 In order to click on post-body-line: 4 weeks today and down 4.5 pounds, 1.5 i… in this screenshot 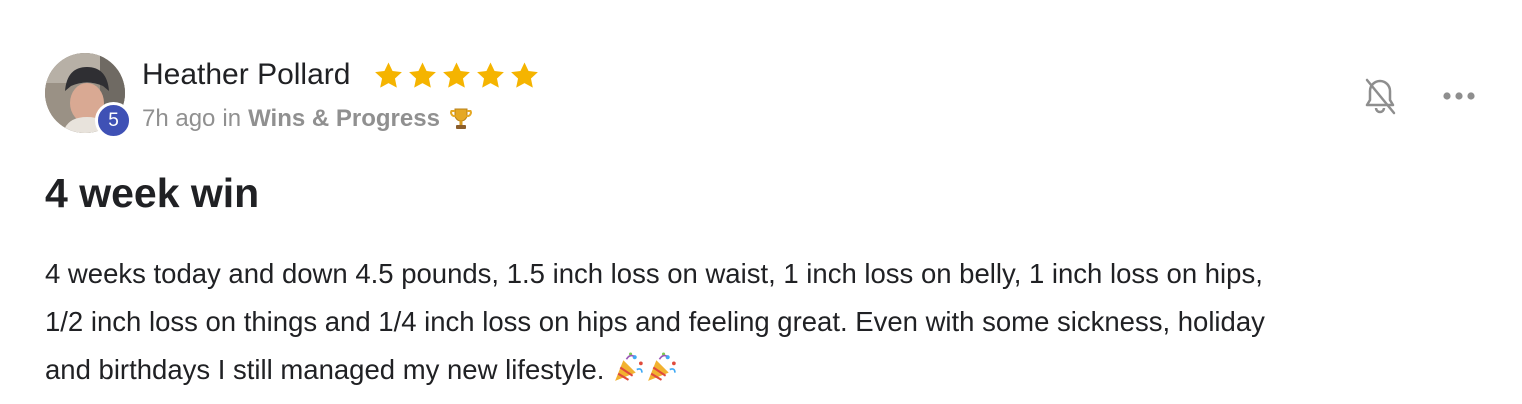, I will do `click(654, 273)`.